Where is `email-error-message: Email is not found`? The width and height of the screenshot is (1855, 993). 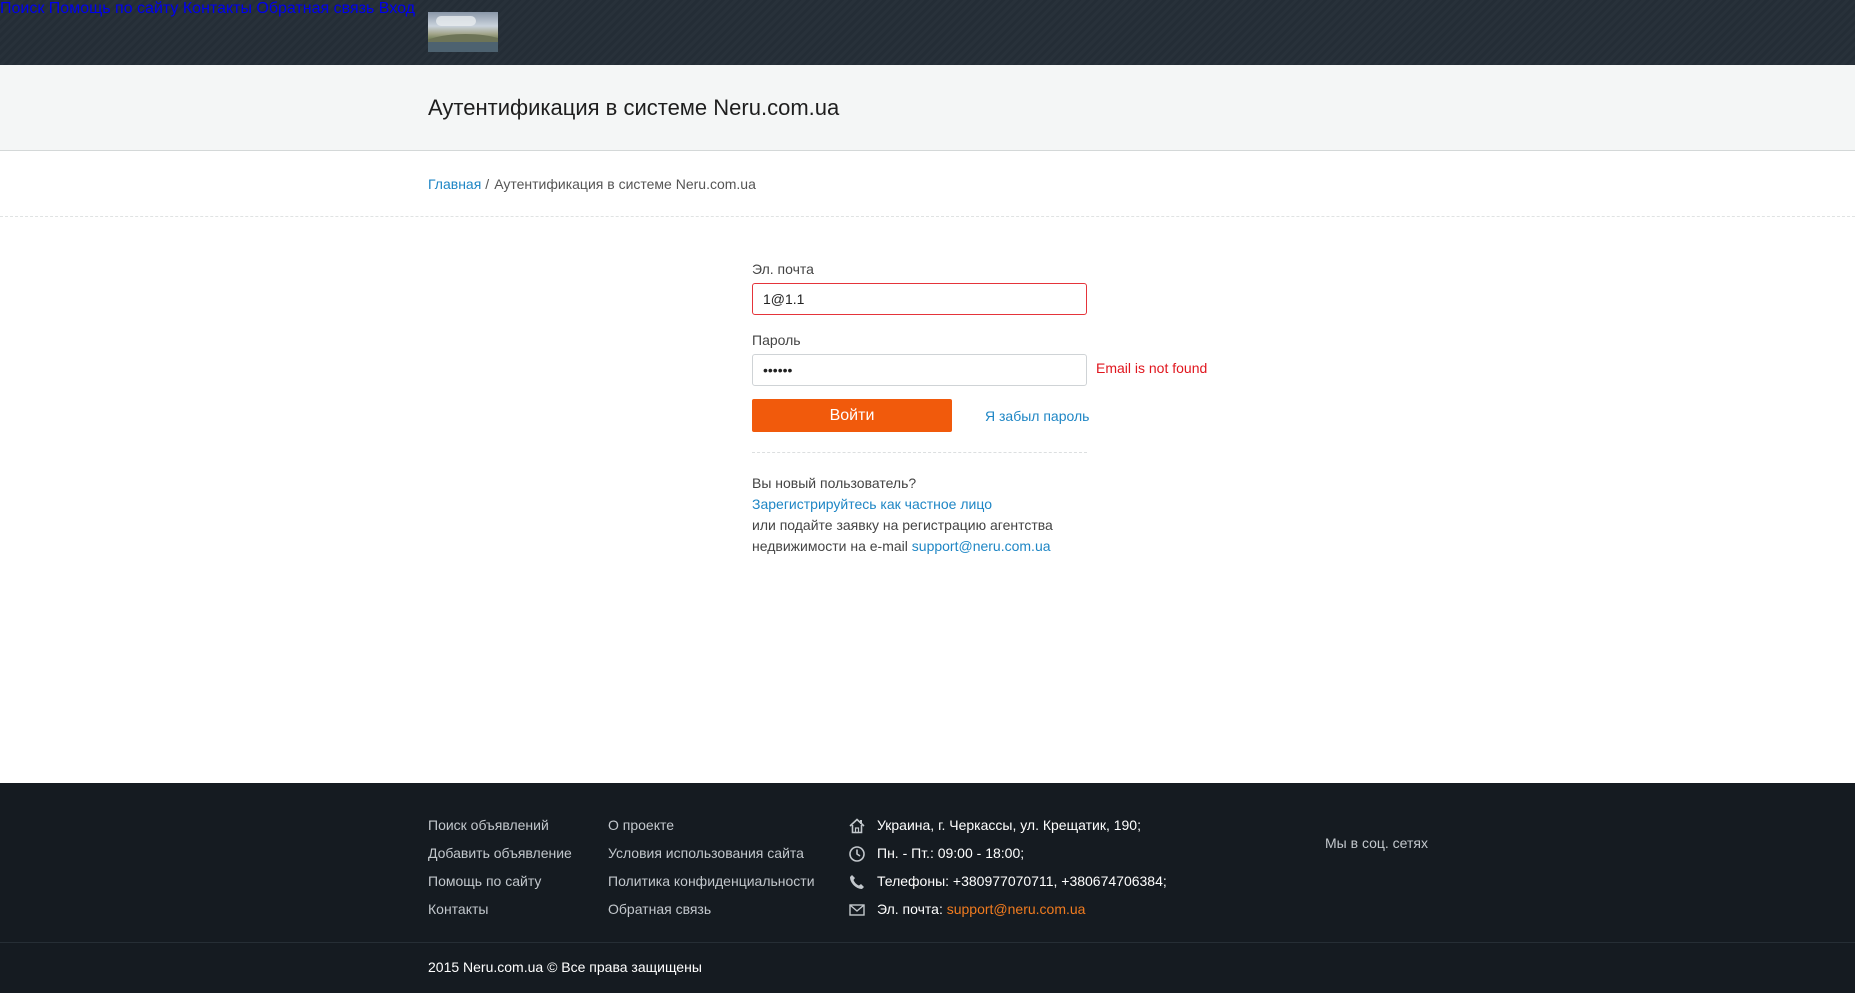
email-error-message: Email is not found is located at coordinates (1152, 368).